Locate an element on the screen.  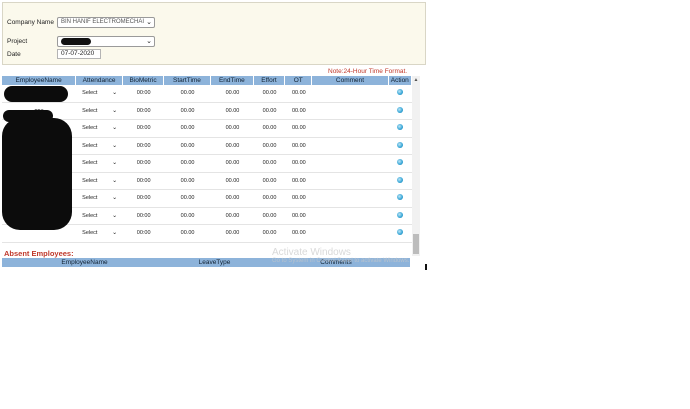
company-select: BIN HANIF ELECTROMECHAI ⌄ is located at coordinates (106, 22).